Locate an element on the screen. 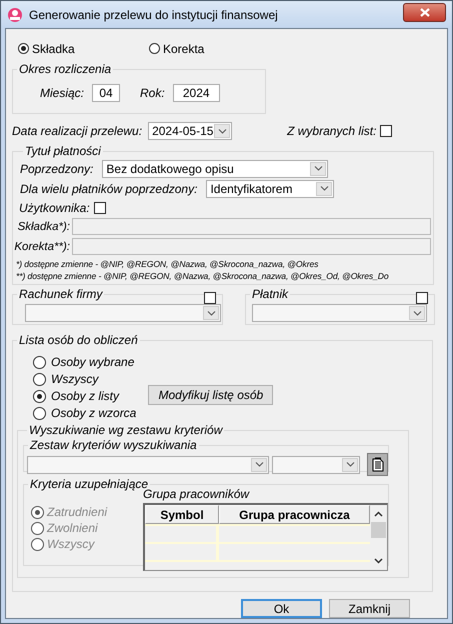 This screenshot has height=624, width=453. radio-option: Składka is located at coordinates (83, 48).